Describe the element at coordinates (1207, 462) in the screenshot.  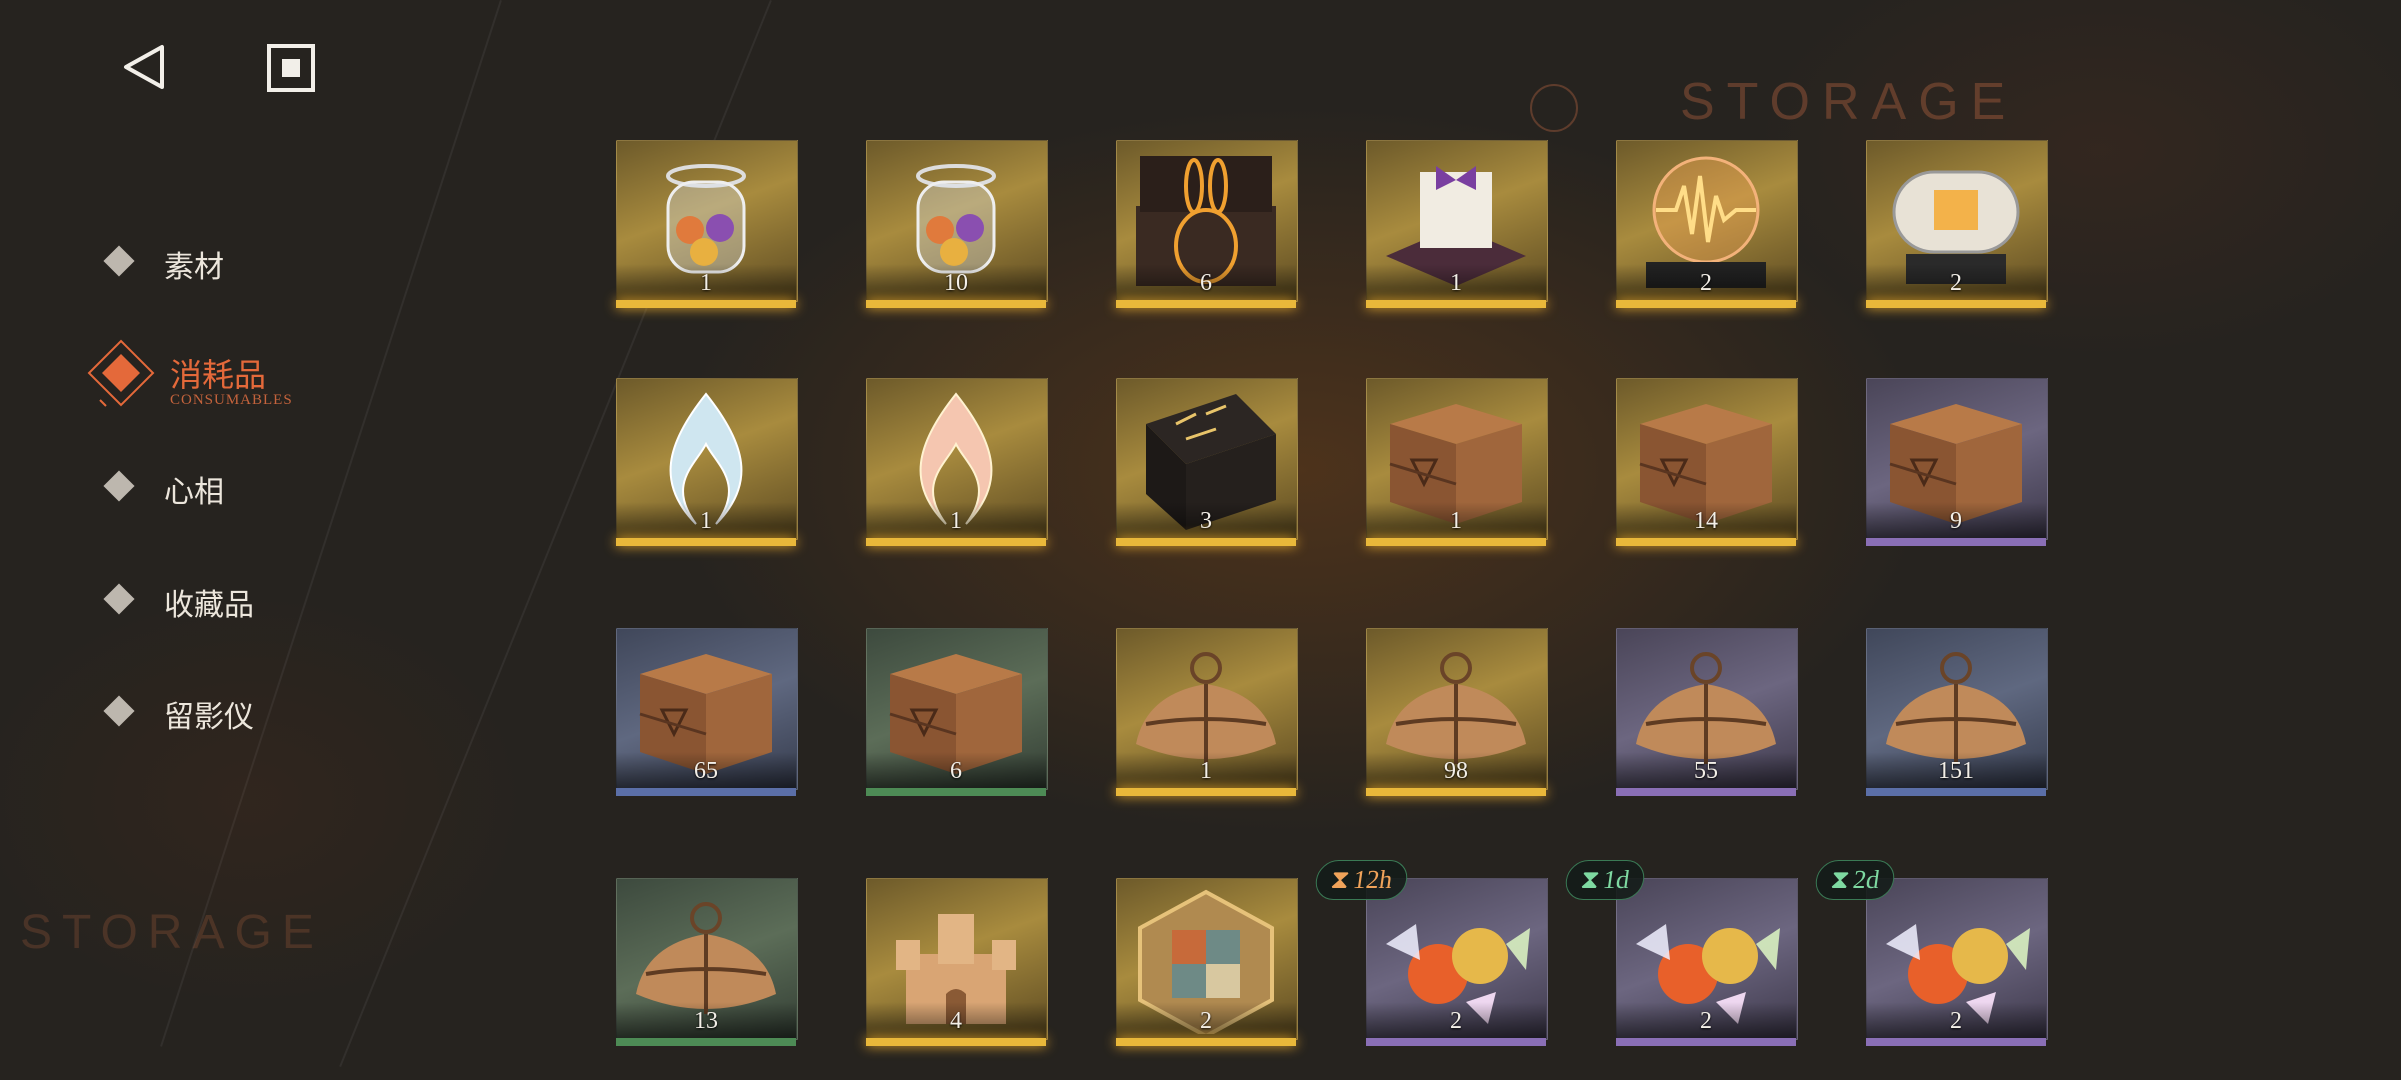
I see `inventory-item: 3` at that location.